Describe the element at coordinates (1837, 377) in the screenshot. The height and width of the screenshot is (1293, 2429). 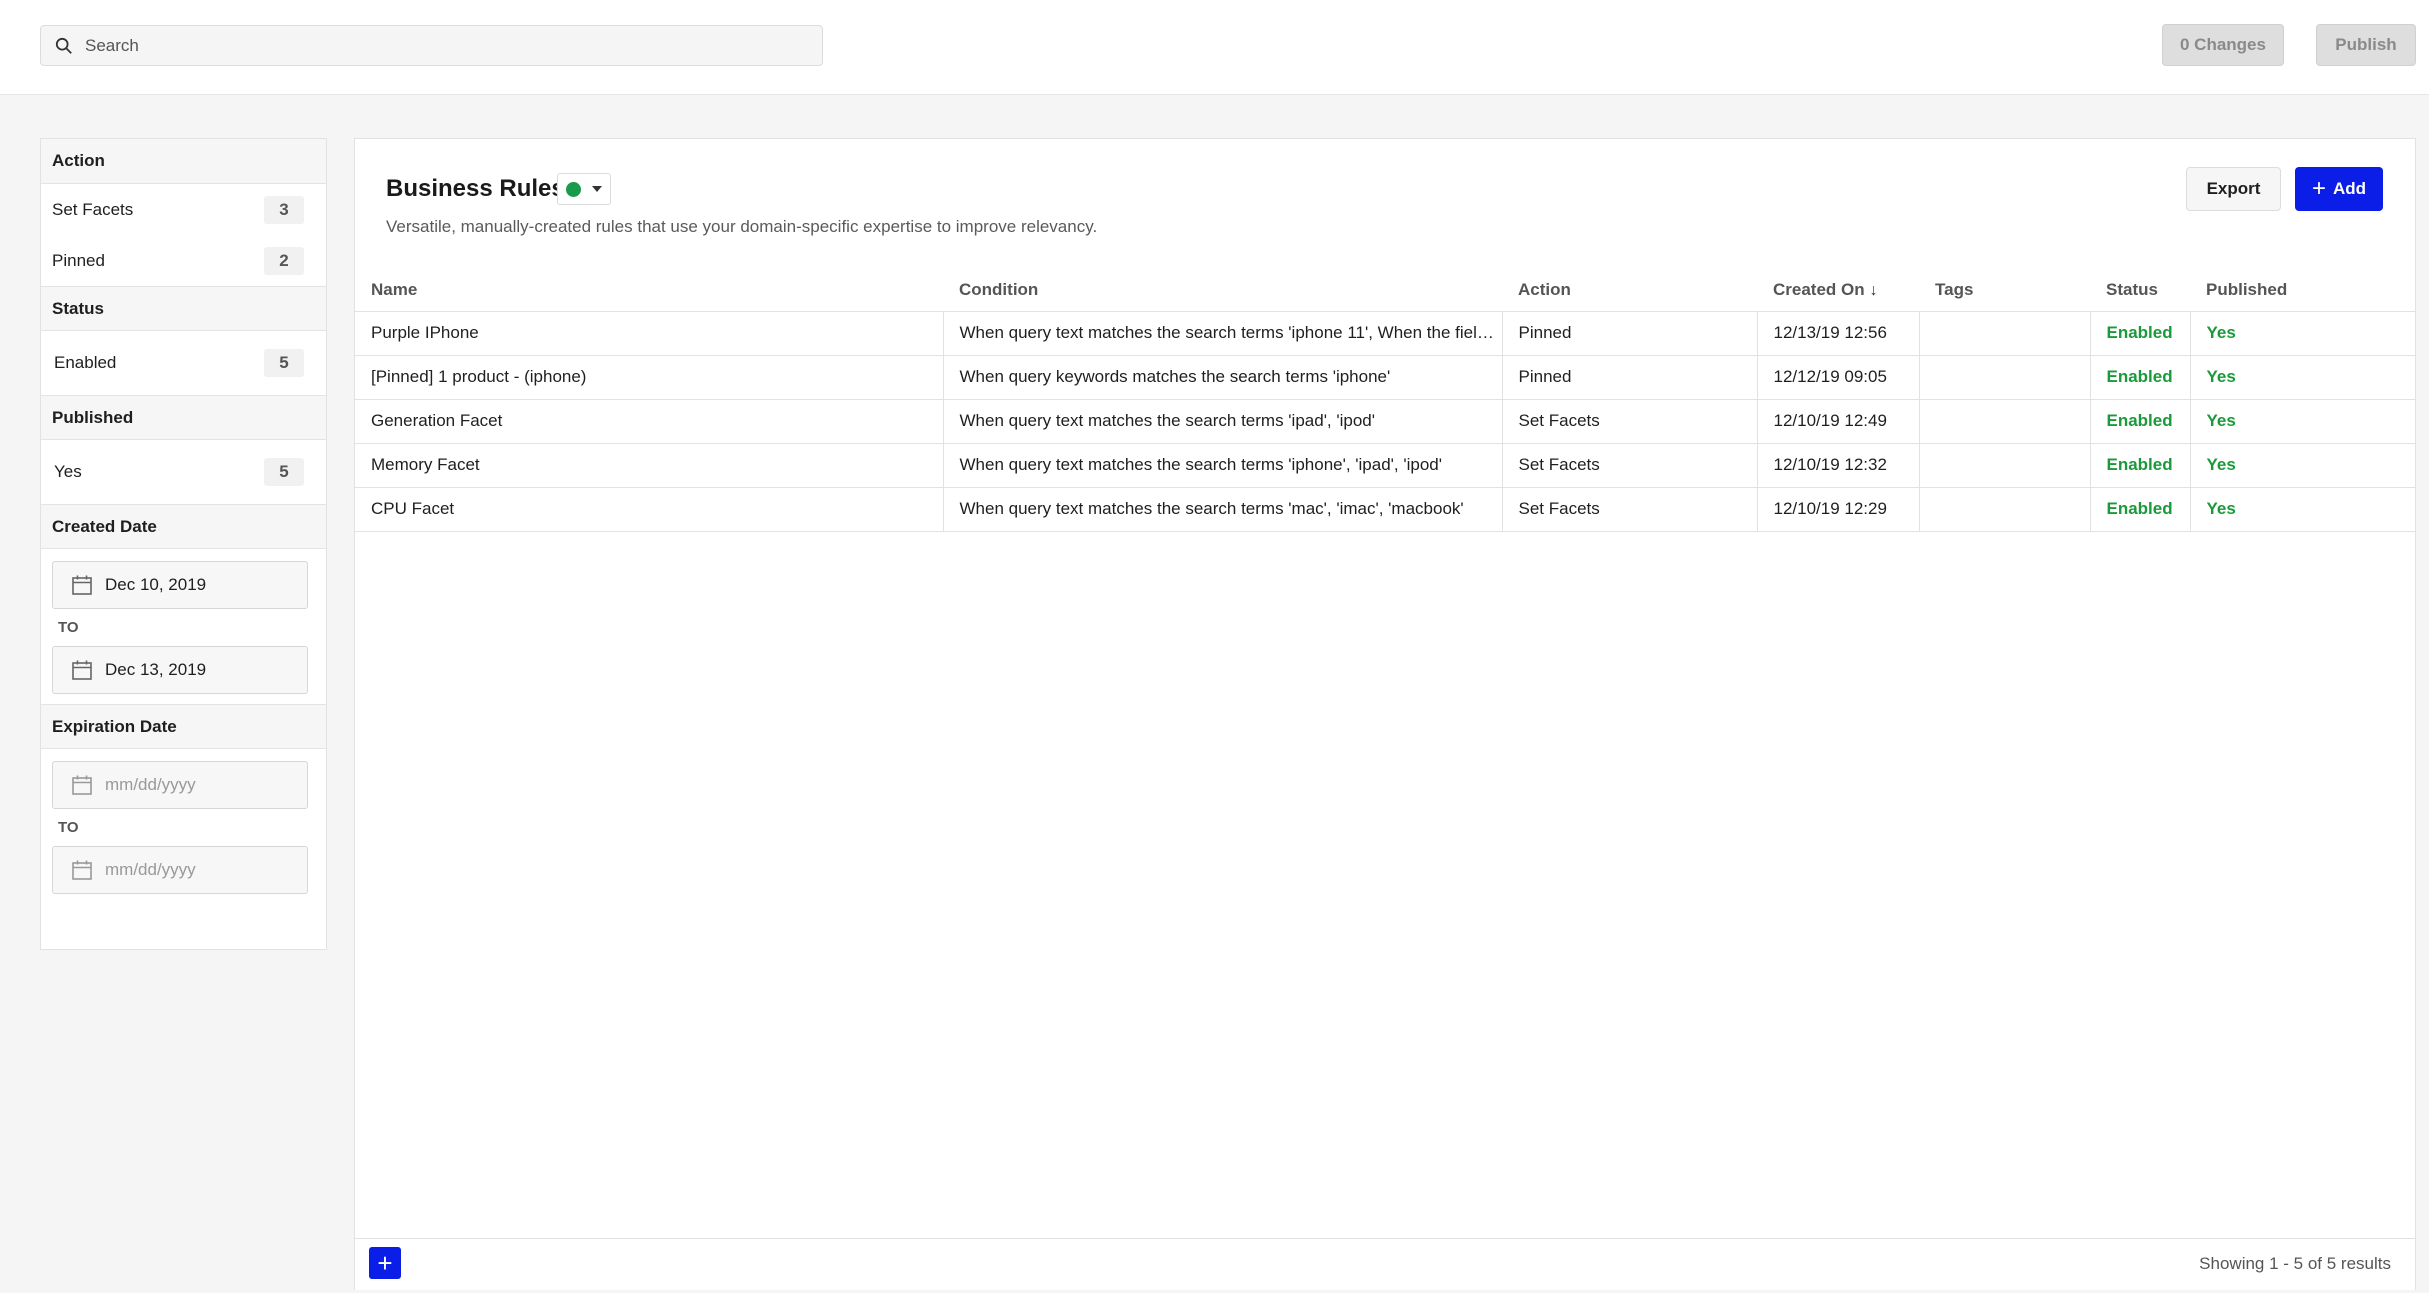
I see `rule-created-on: 12/12/19 09:05` at that location.